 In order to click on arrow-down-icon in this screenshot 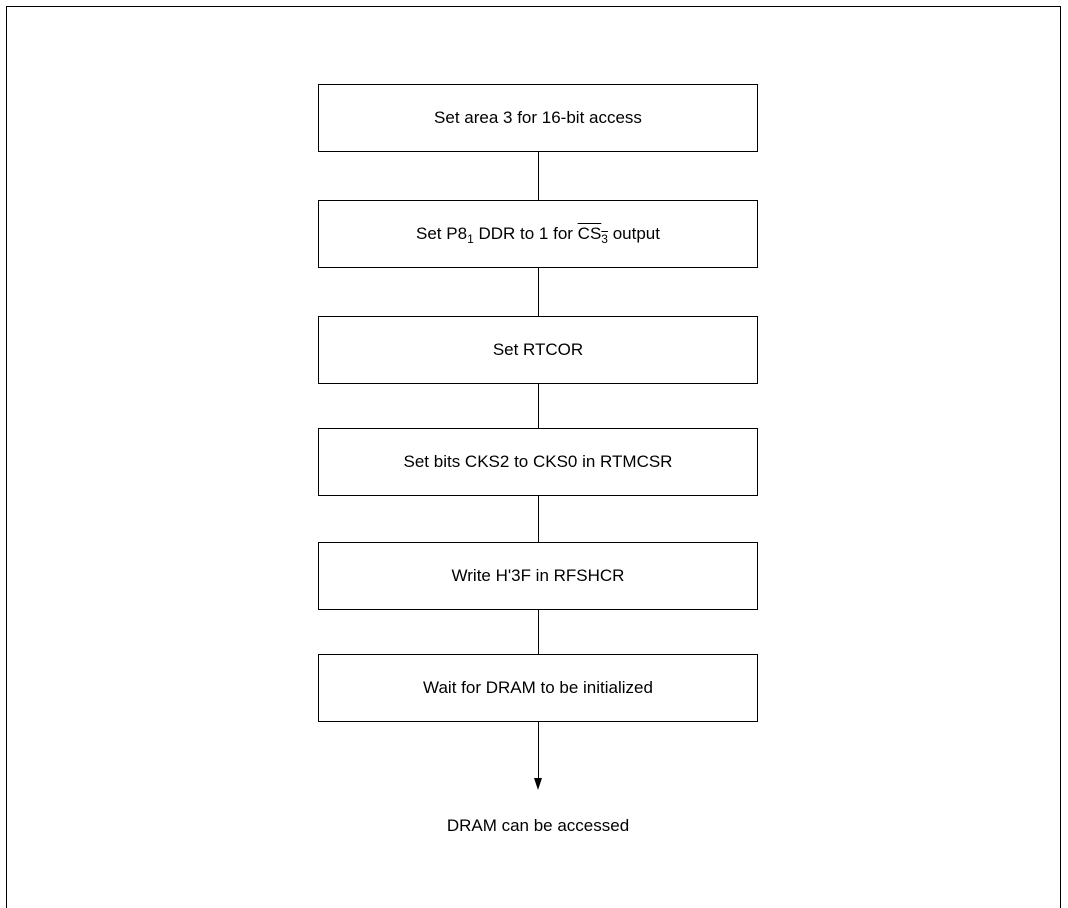, I will do `click(538, 784)`.